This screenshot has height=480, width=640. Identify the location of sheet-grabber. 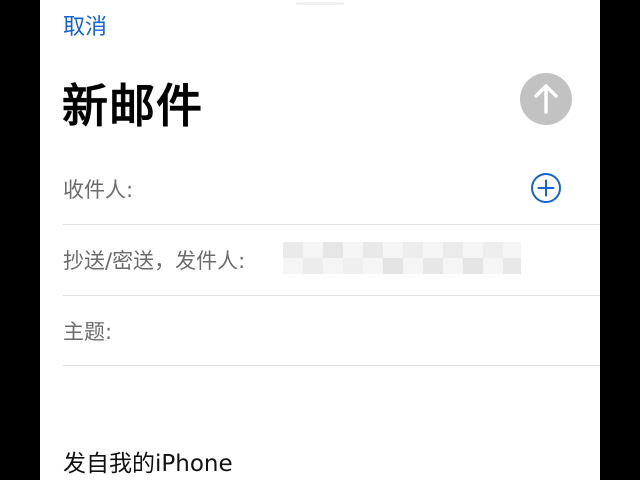
(320, 3).